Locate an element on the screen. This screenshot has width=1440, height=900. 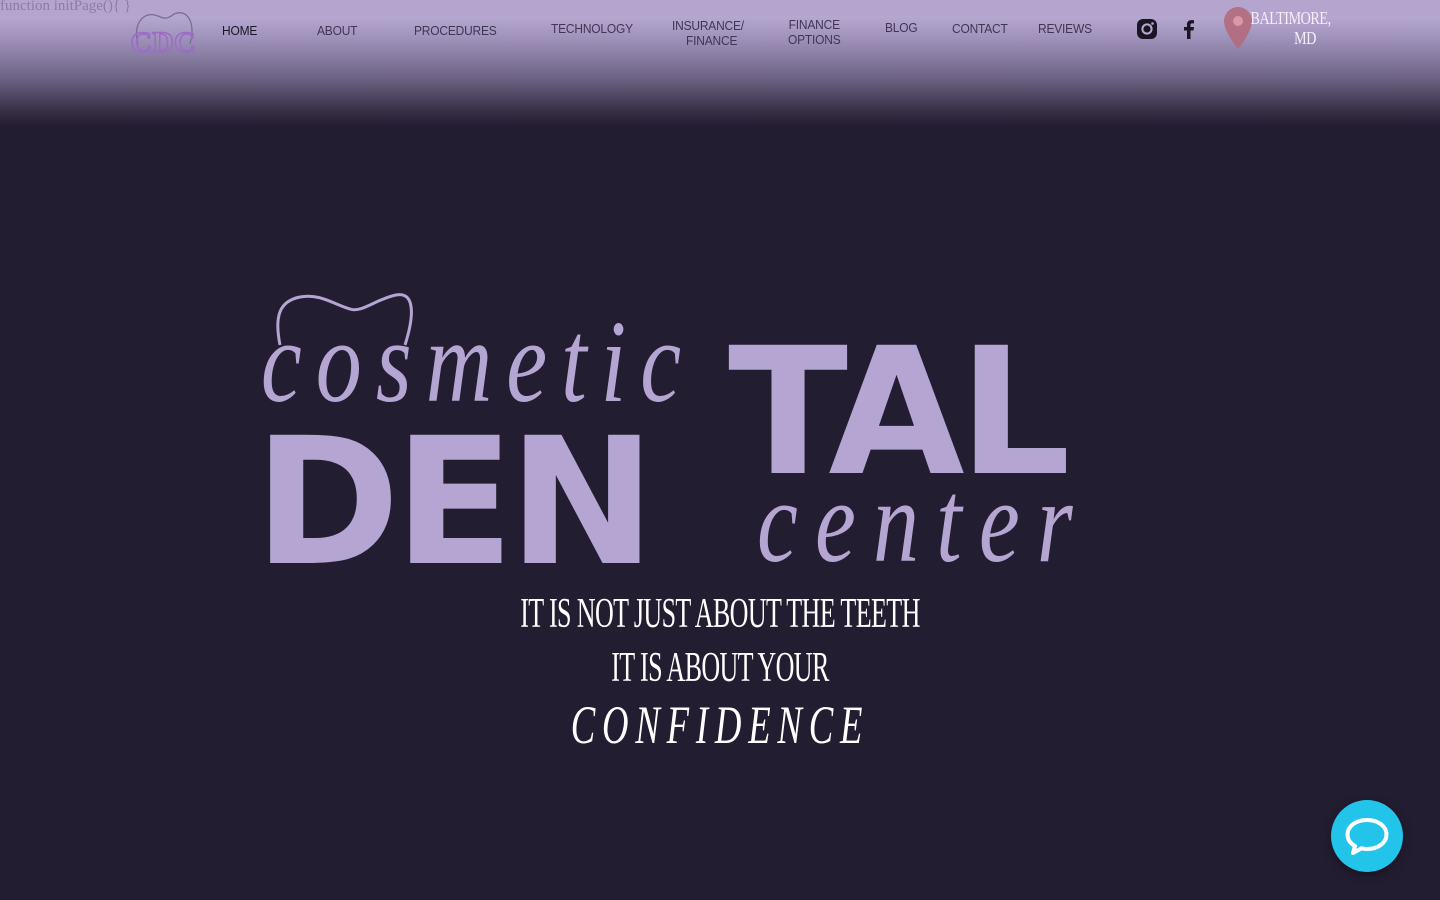
tooth-logo-icon: CDC is located at coordinates (163, 31).